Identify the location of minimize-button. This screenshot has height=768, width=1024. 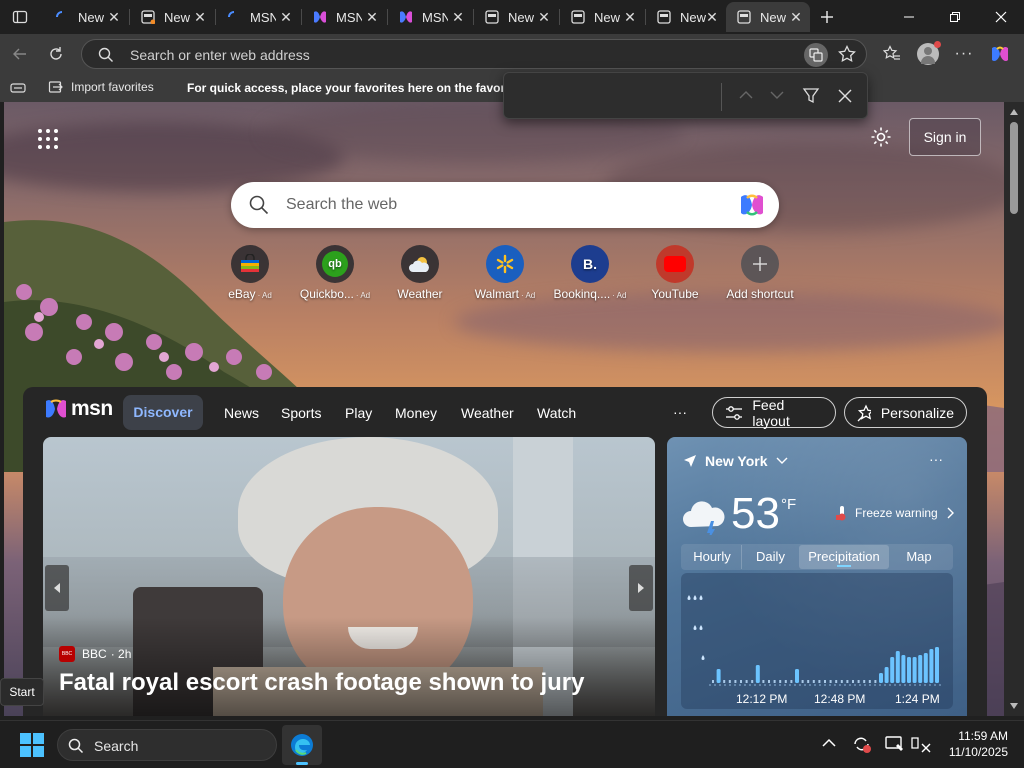
(909, 17).